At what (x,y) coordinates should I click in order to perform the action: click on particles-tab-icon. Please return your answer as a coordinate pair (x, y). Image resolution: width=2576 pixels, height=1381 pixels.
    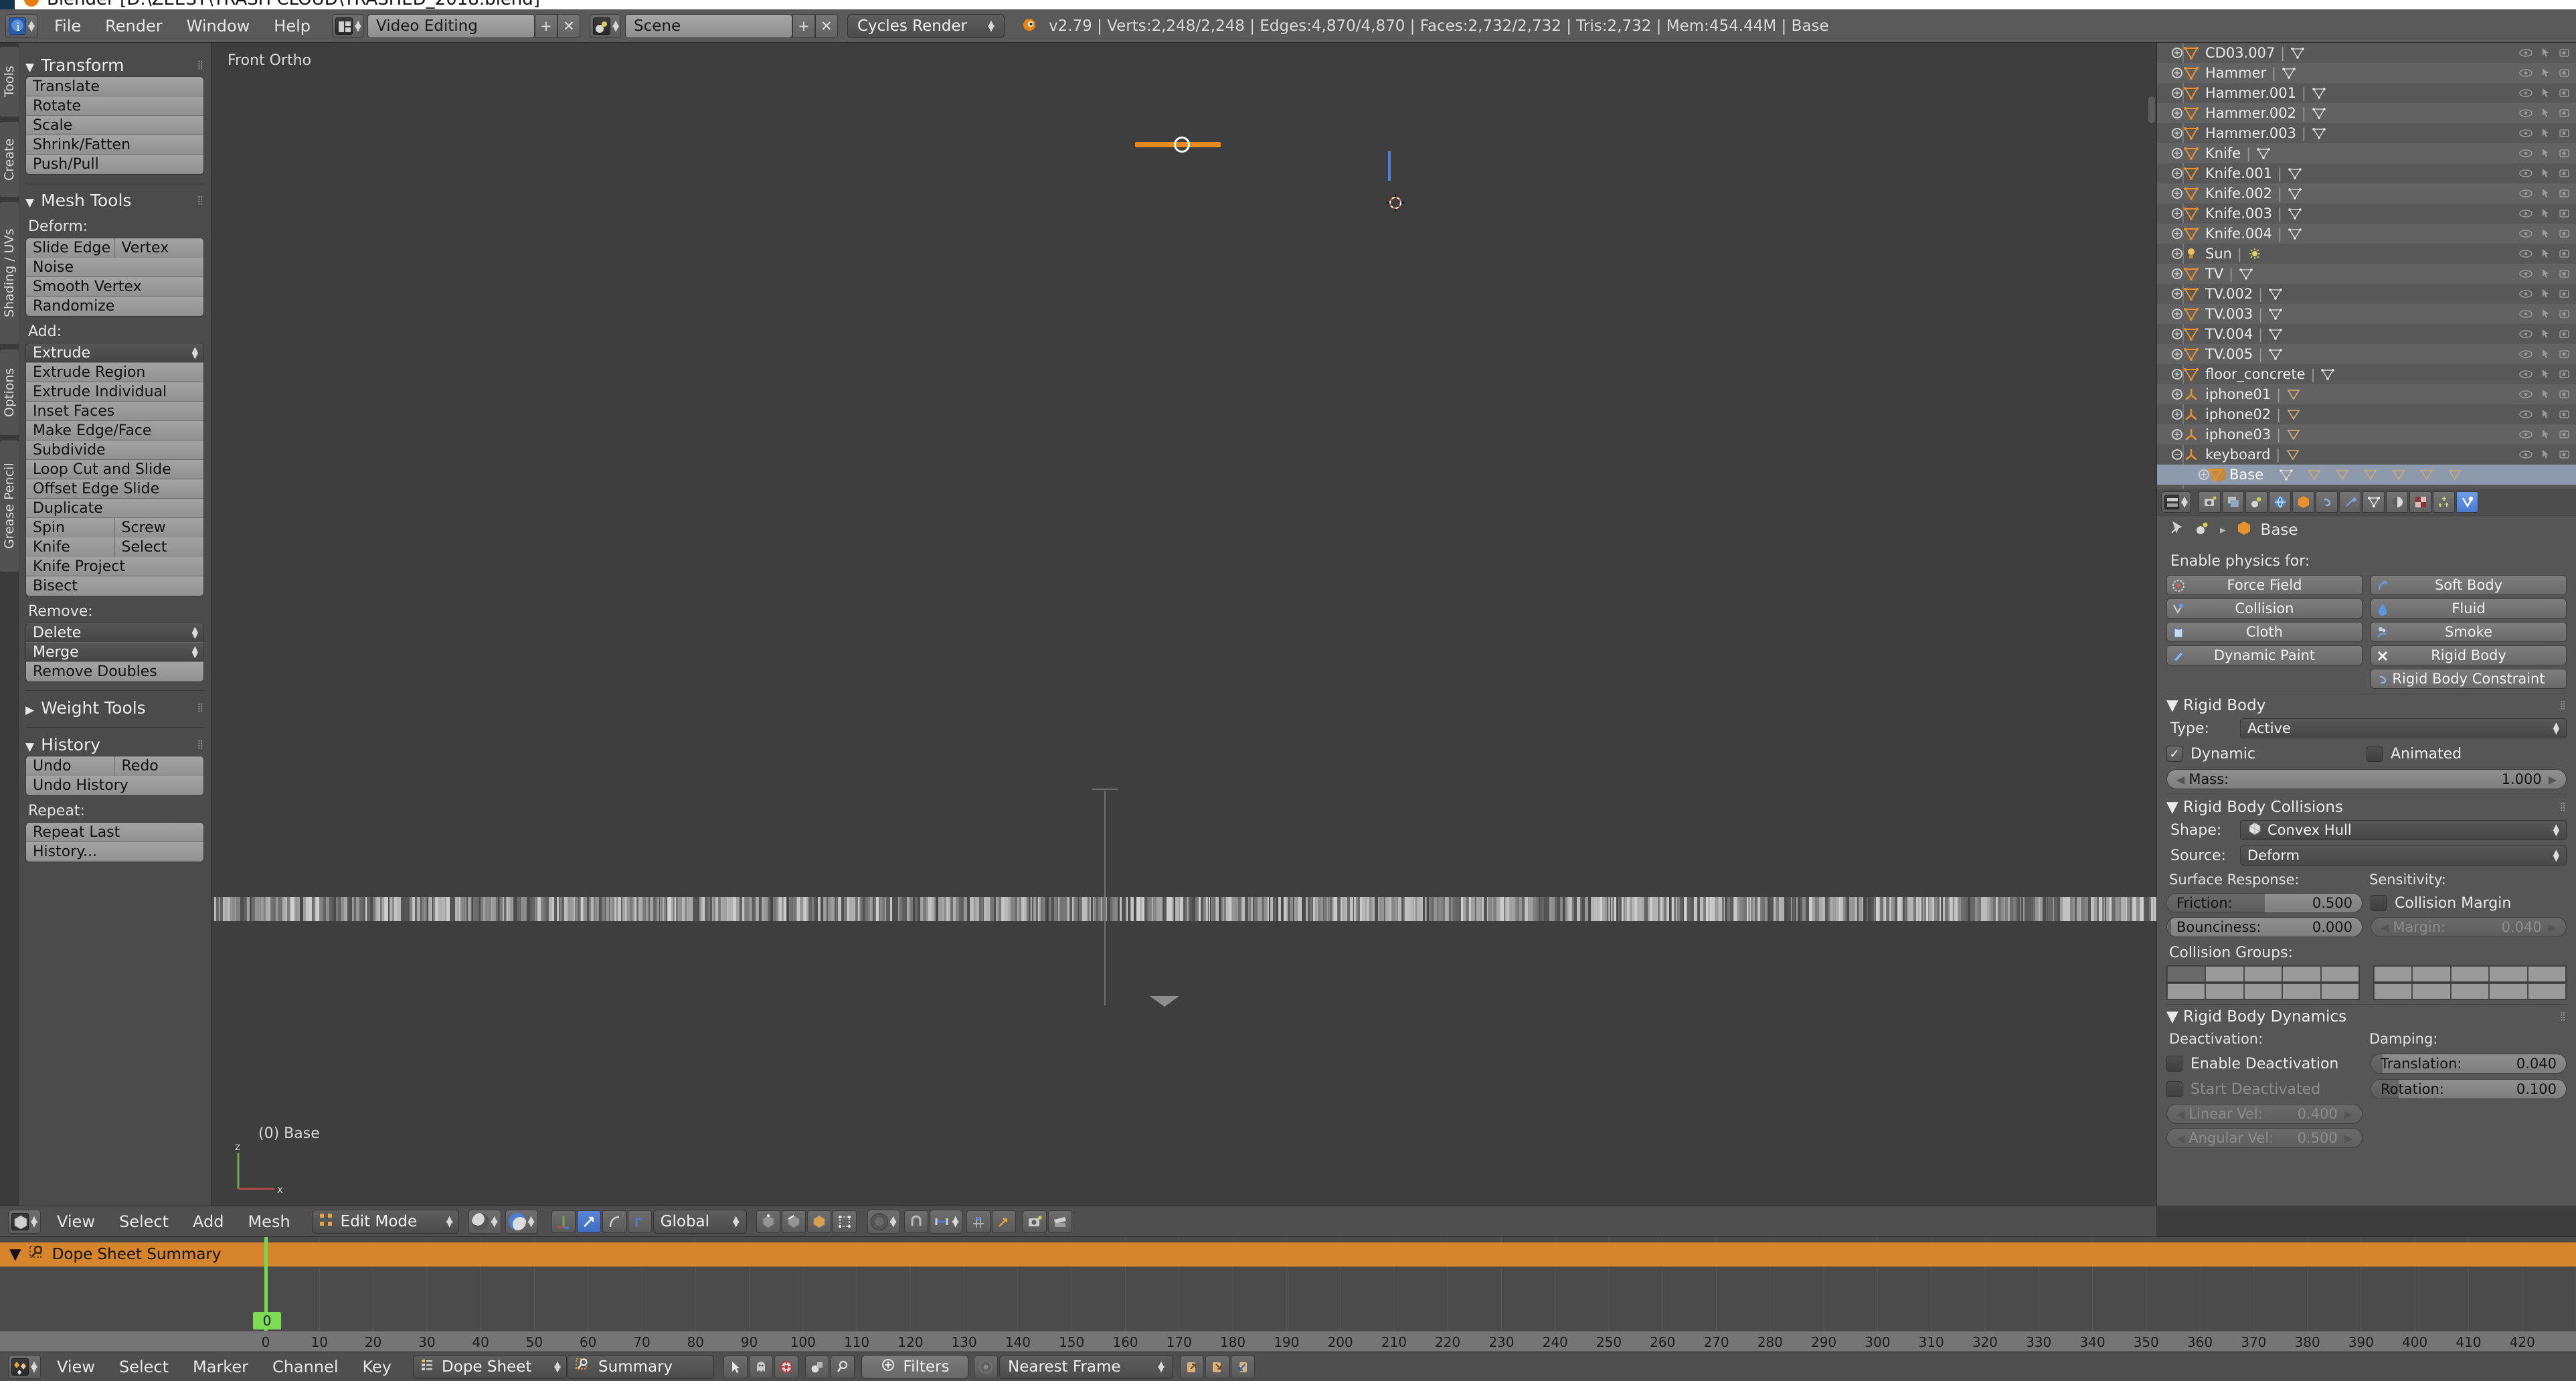
    Looking at the image, I should click on (2444, 502).